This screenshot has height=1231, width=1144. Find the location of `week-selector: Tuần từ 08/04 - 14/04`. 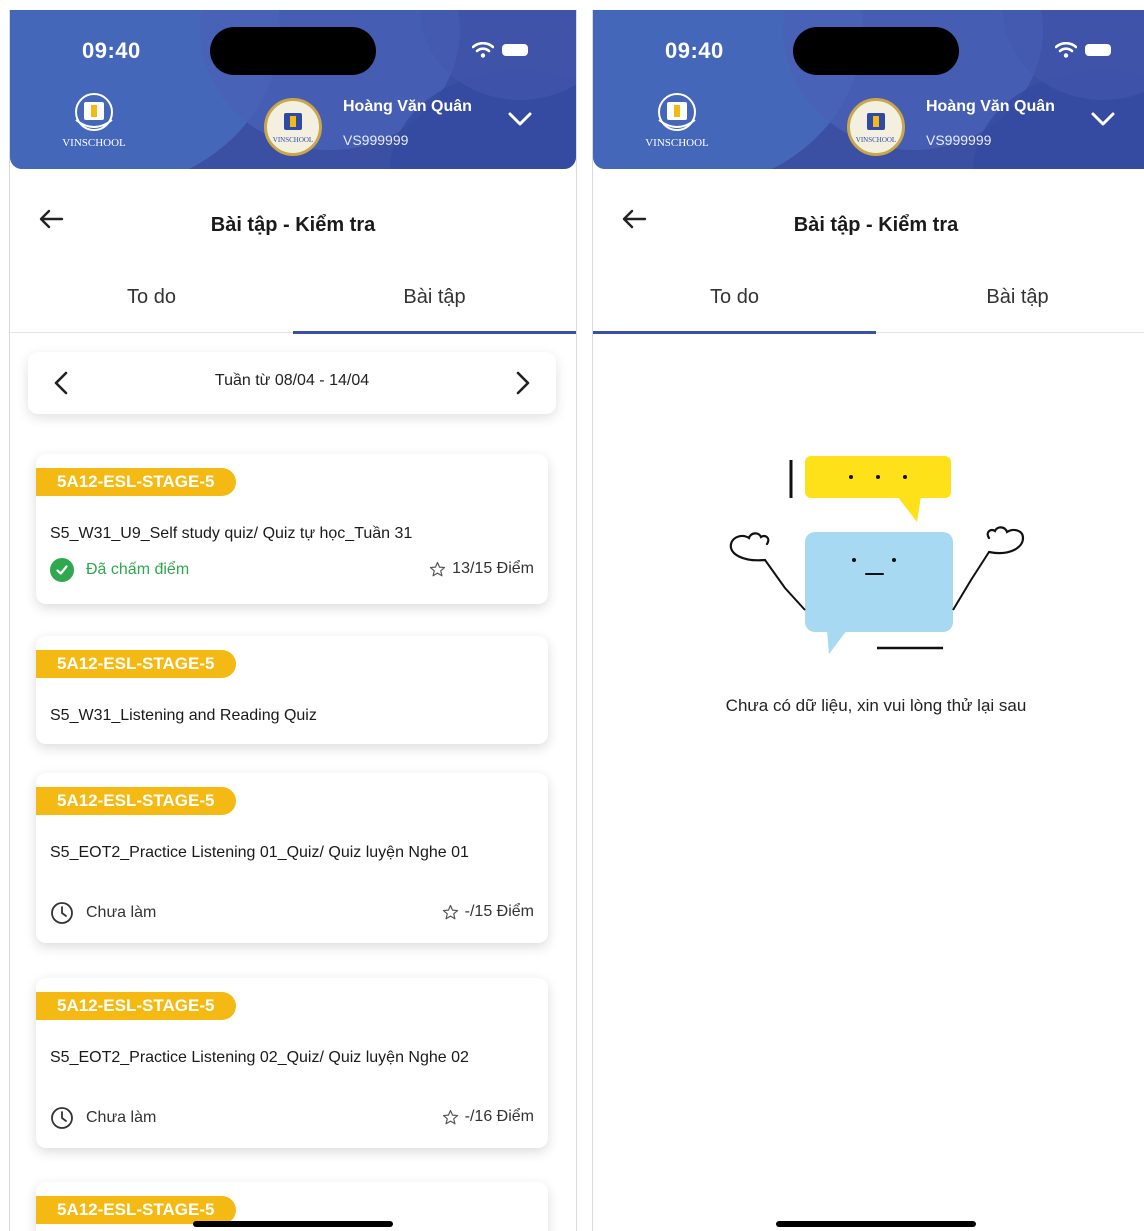

week-selector: Tuần từ 08/04 - 14/04 is located at coordinates (292, 383).